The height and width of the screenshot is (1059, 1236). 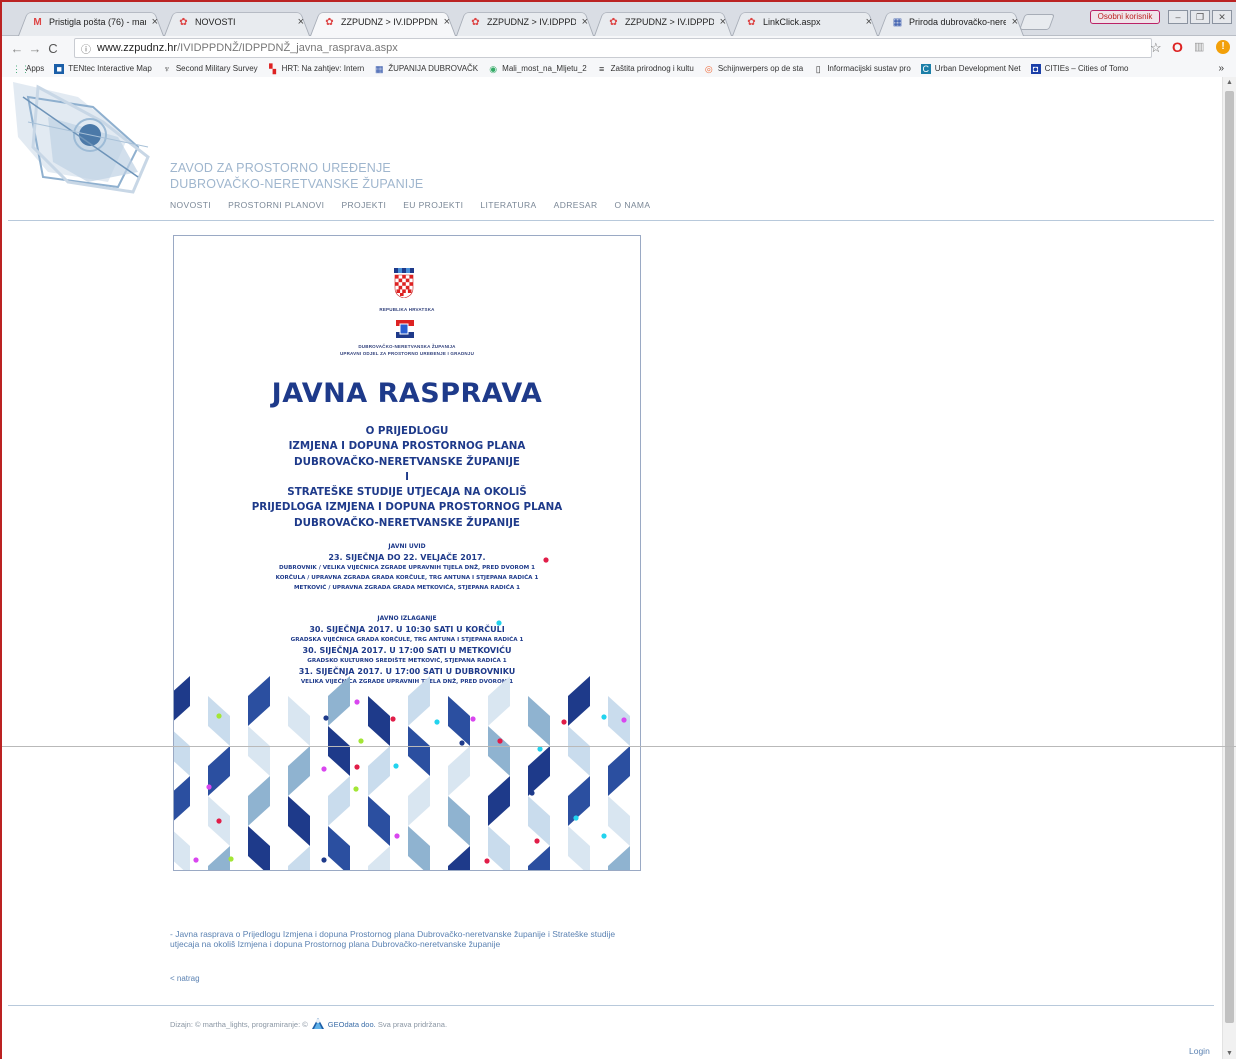 What do you see at coordinates (525, 22) in the screenshot?
I see `tab-zzpudnz-2: ✿ ZZPUDNZ > IV.IDPPDNŽ > ×` at bounding box center [525, 22].